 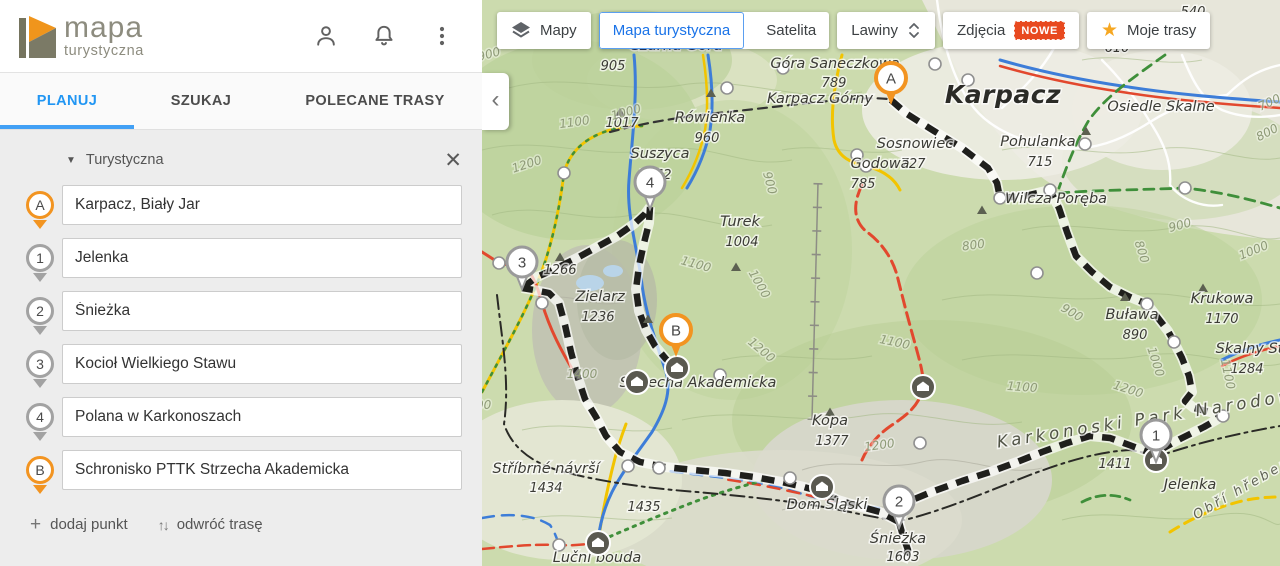 I want to click on map-label: Kopa, so click(x=830, y=421).